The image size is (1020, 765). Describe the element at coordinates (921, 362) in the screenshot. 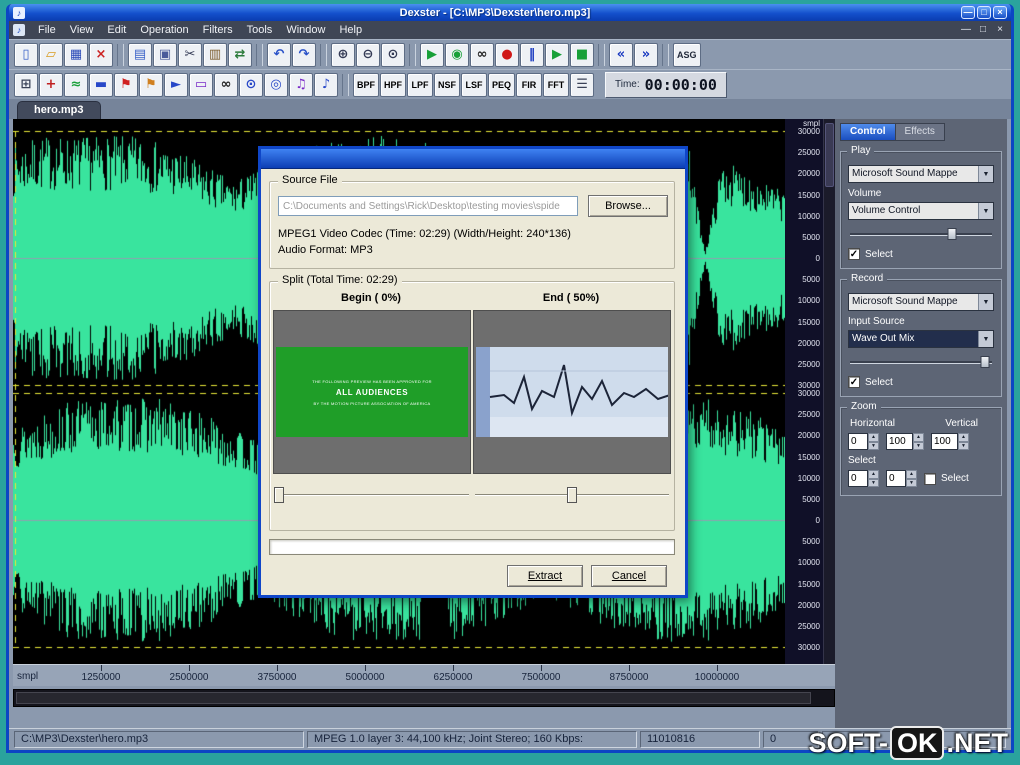

I see `record-volume-slider` at that location.